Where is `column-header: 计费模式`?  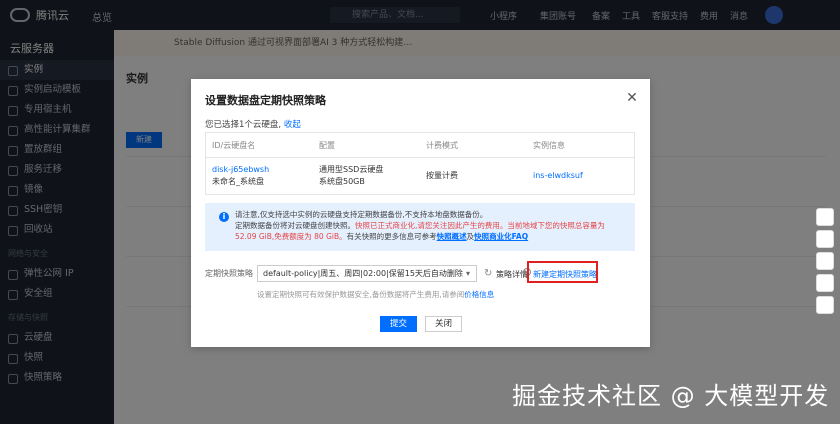 column-header: 计费模式 is located at coordinates (473, 145).